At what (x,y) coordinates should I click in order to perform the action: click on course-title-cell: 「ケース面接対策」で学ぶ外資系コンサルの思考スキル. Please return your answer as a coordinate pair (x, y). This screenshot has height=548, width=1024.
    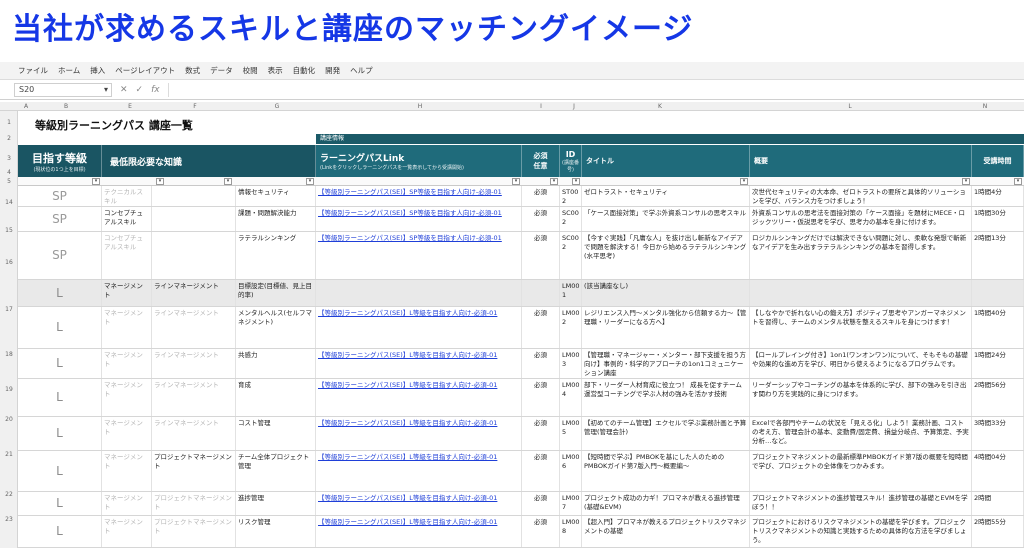
    Looking at the image, I should click on (666, 219).